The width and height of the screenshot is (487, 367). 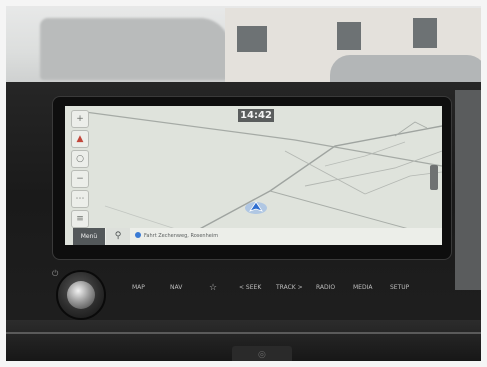 I want to click on power-icon: ⏻, so click(x=55, y=273).